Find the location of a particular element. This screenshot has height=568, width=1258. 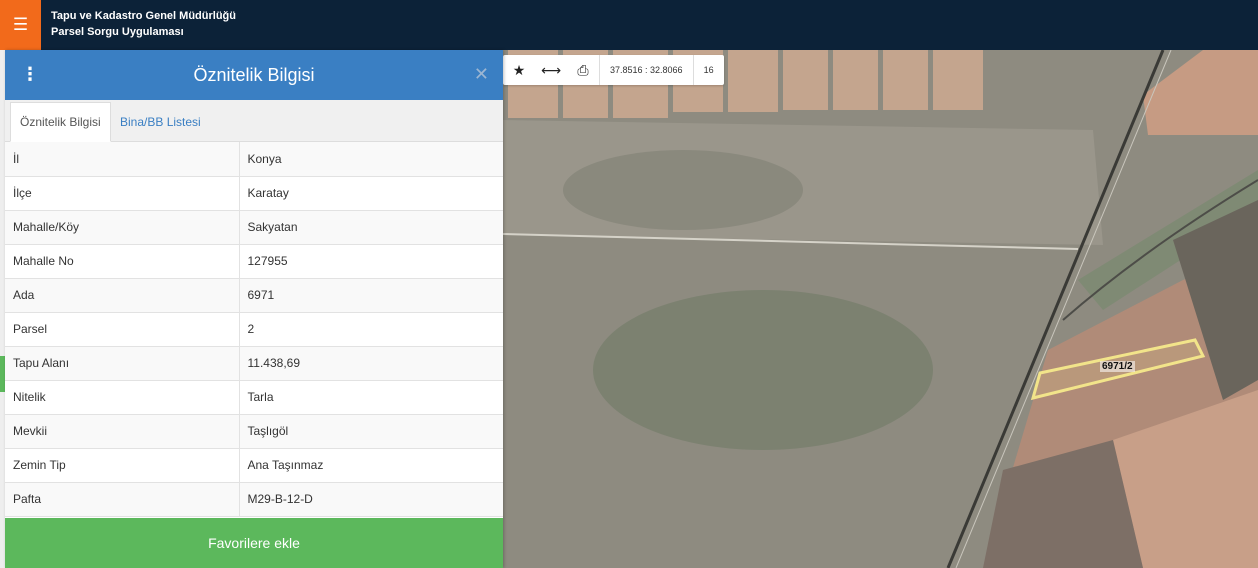

favorite-star-button: ★ is located at coordinates (519, 70).